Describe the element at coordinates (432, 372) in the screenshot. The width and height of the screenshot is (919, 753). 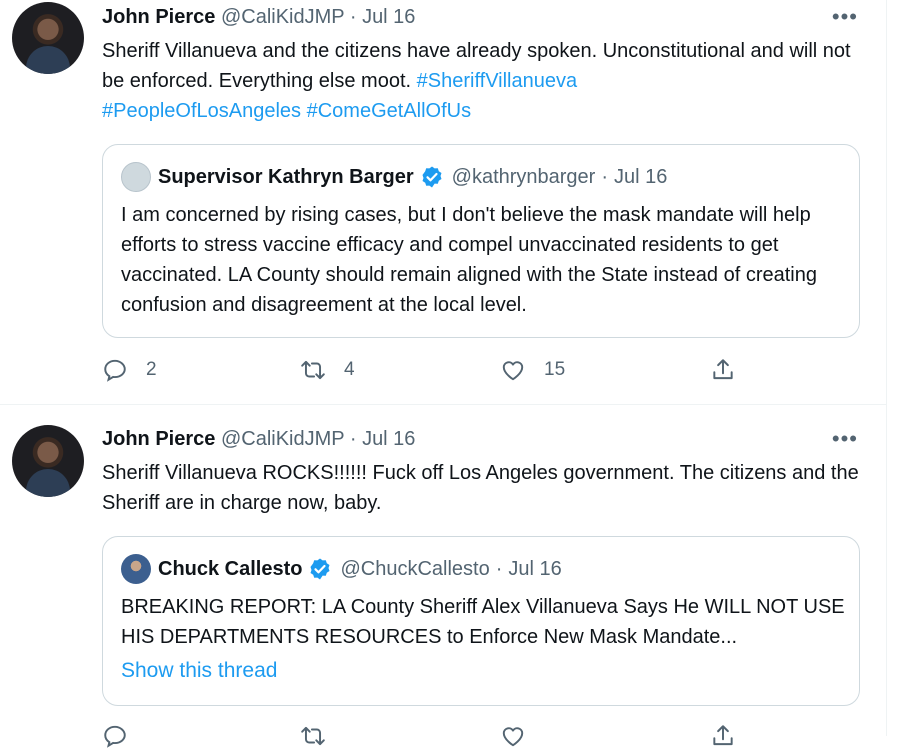
I see `tweet-actions: 2 4 15` at that location.